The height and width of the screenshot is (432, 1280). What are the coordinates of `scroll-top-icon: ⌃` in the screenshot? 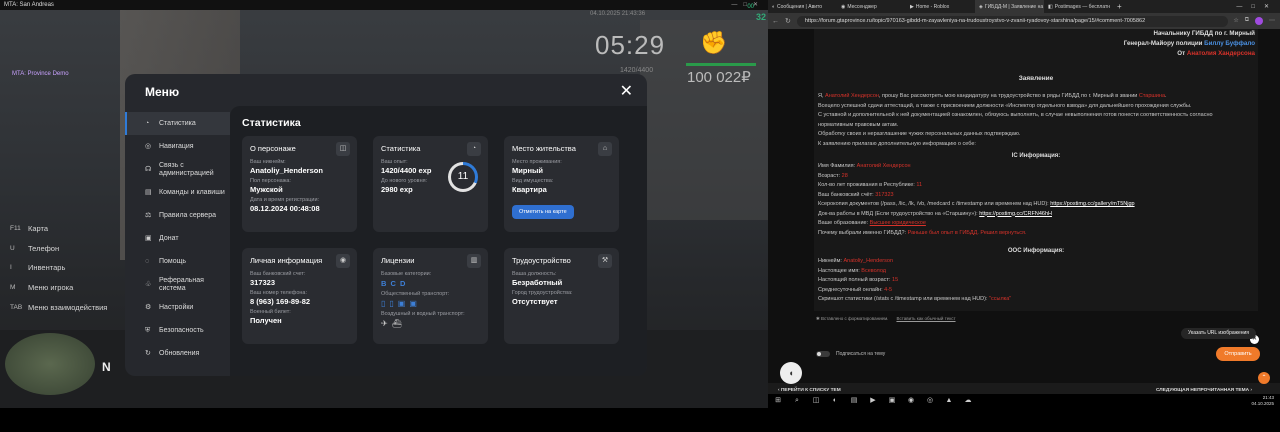 It's located at (1264, 378).